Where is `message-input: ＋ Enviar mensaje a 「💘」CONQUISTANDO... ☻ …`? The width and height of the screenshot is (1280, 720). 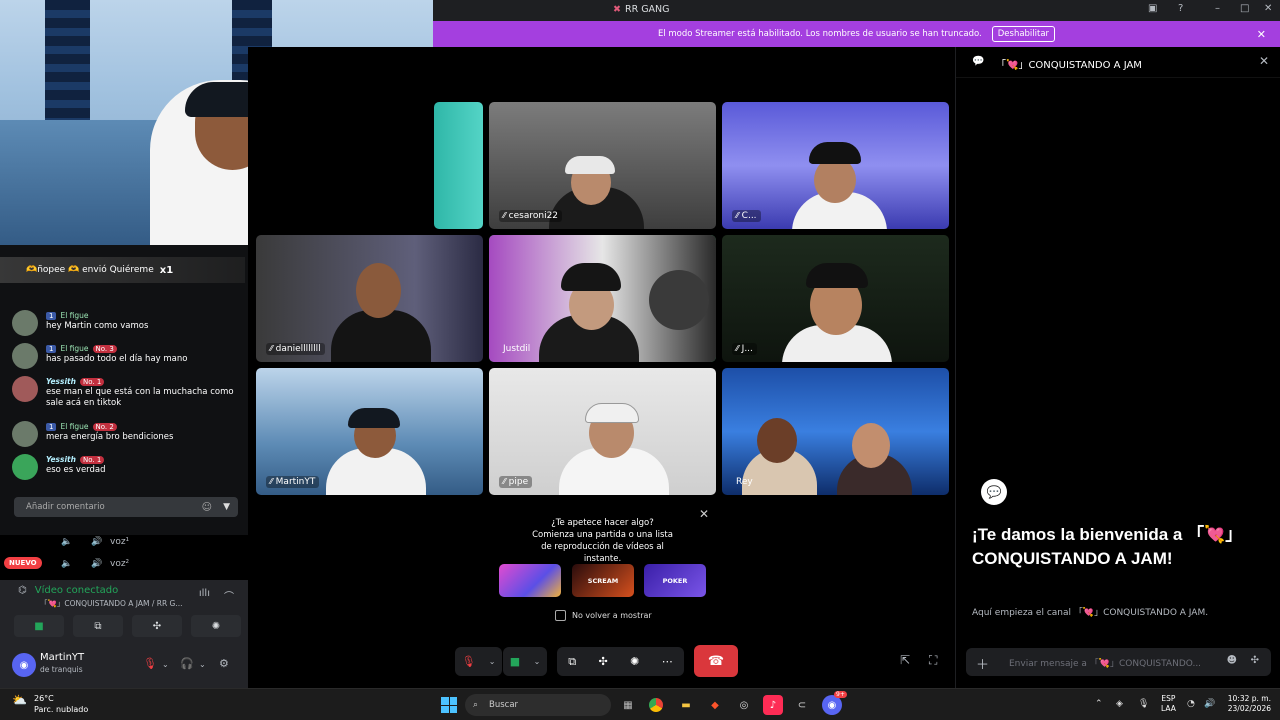
message-input: ＋ Enviar mensaje a 「💘」CONQUISTANDO... ☻ … is located at coordinates (1118, 662).